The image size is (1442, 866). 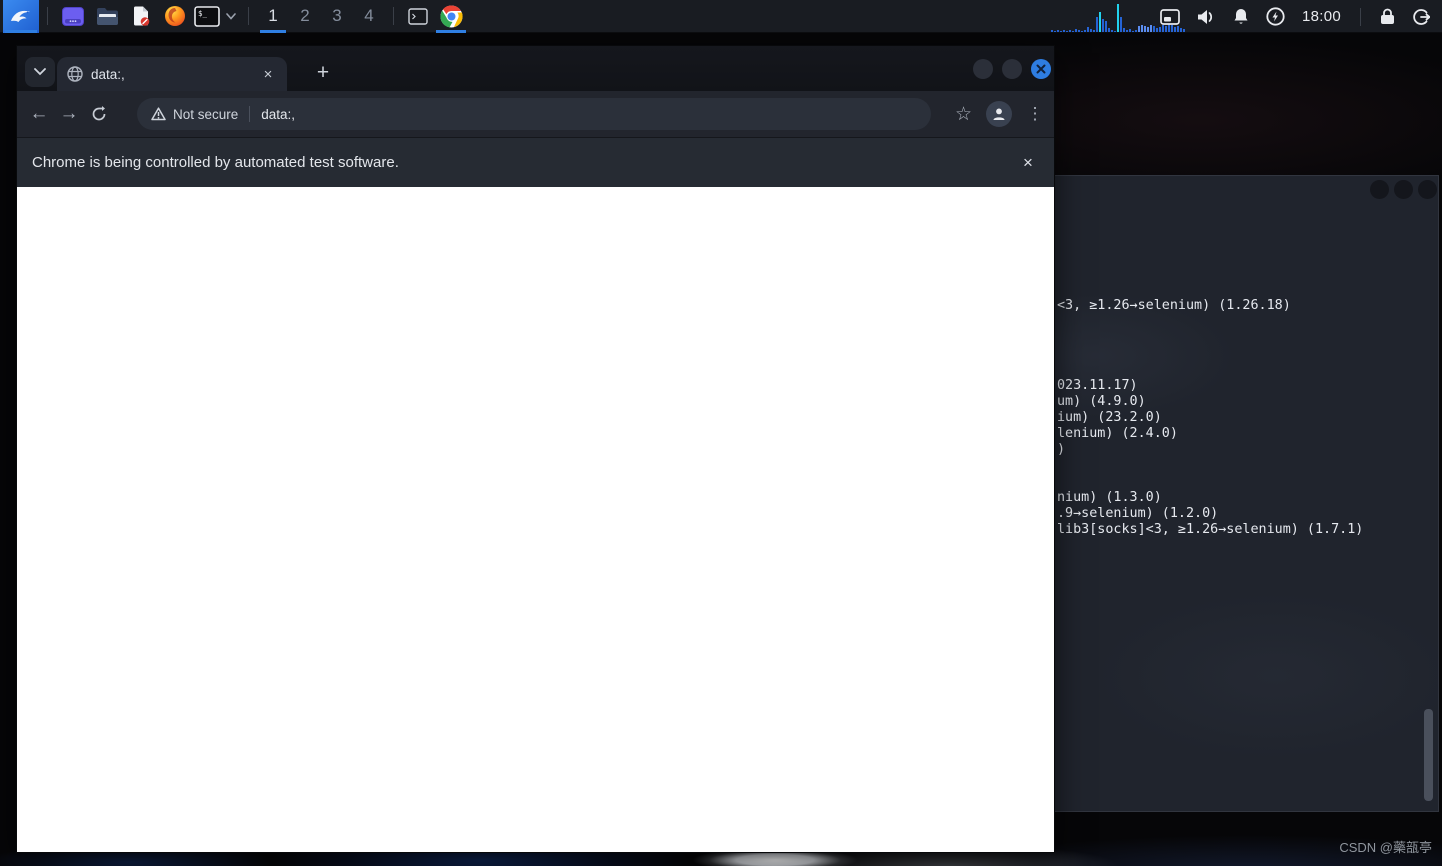 What do you see at coordinates (69, 114) in the screenshot?
I see `forward-button: →` at bounding box center [69, 114].